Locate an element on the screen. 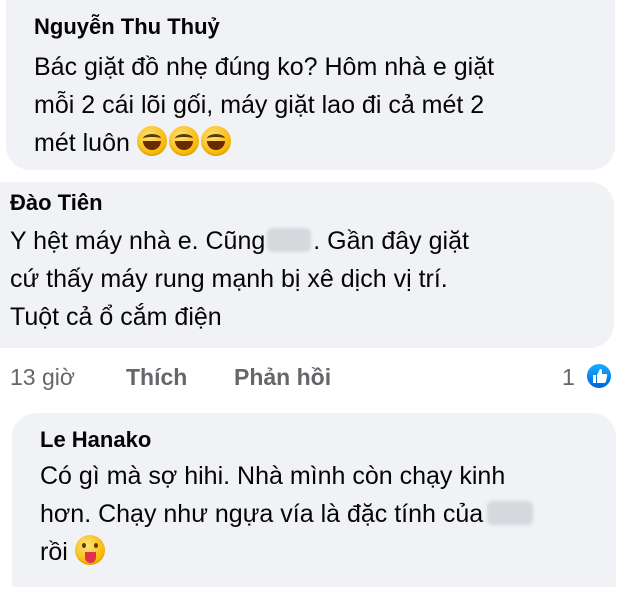  comment-text: Y hệt máy nhà e. Cũng is located at coordinates (138, 241).